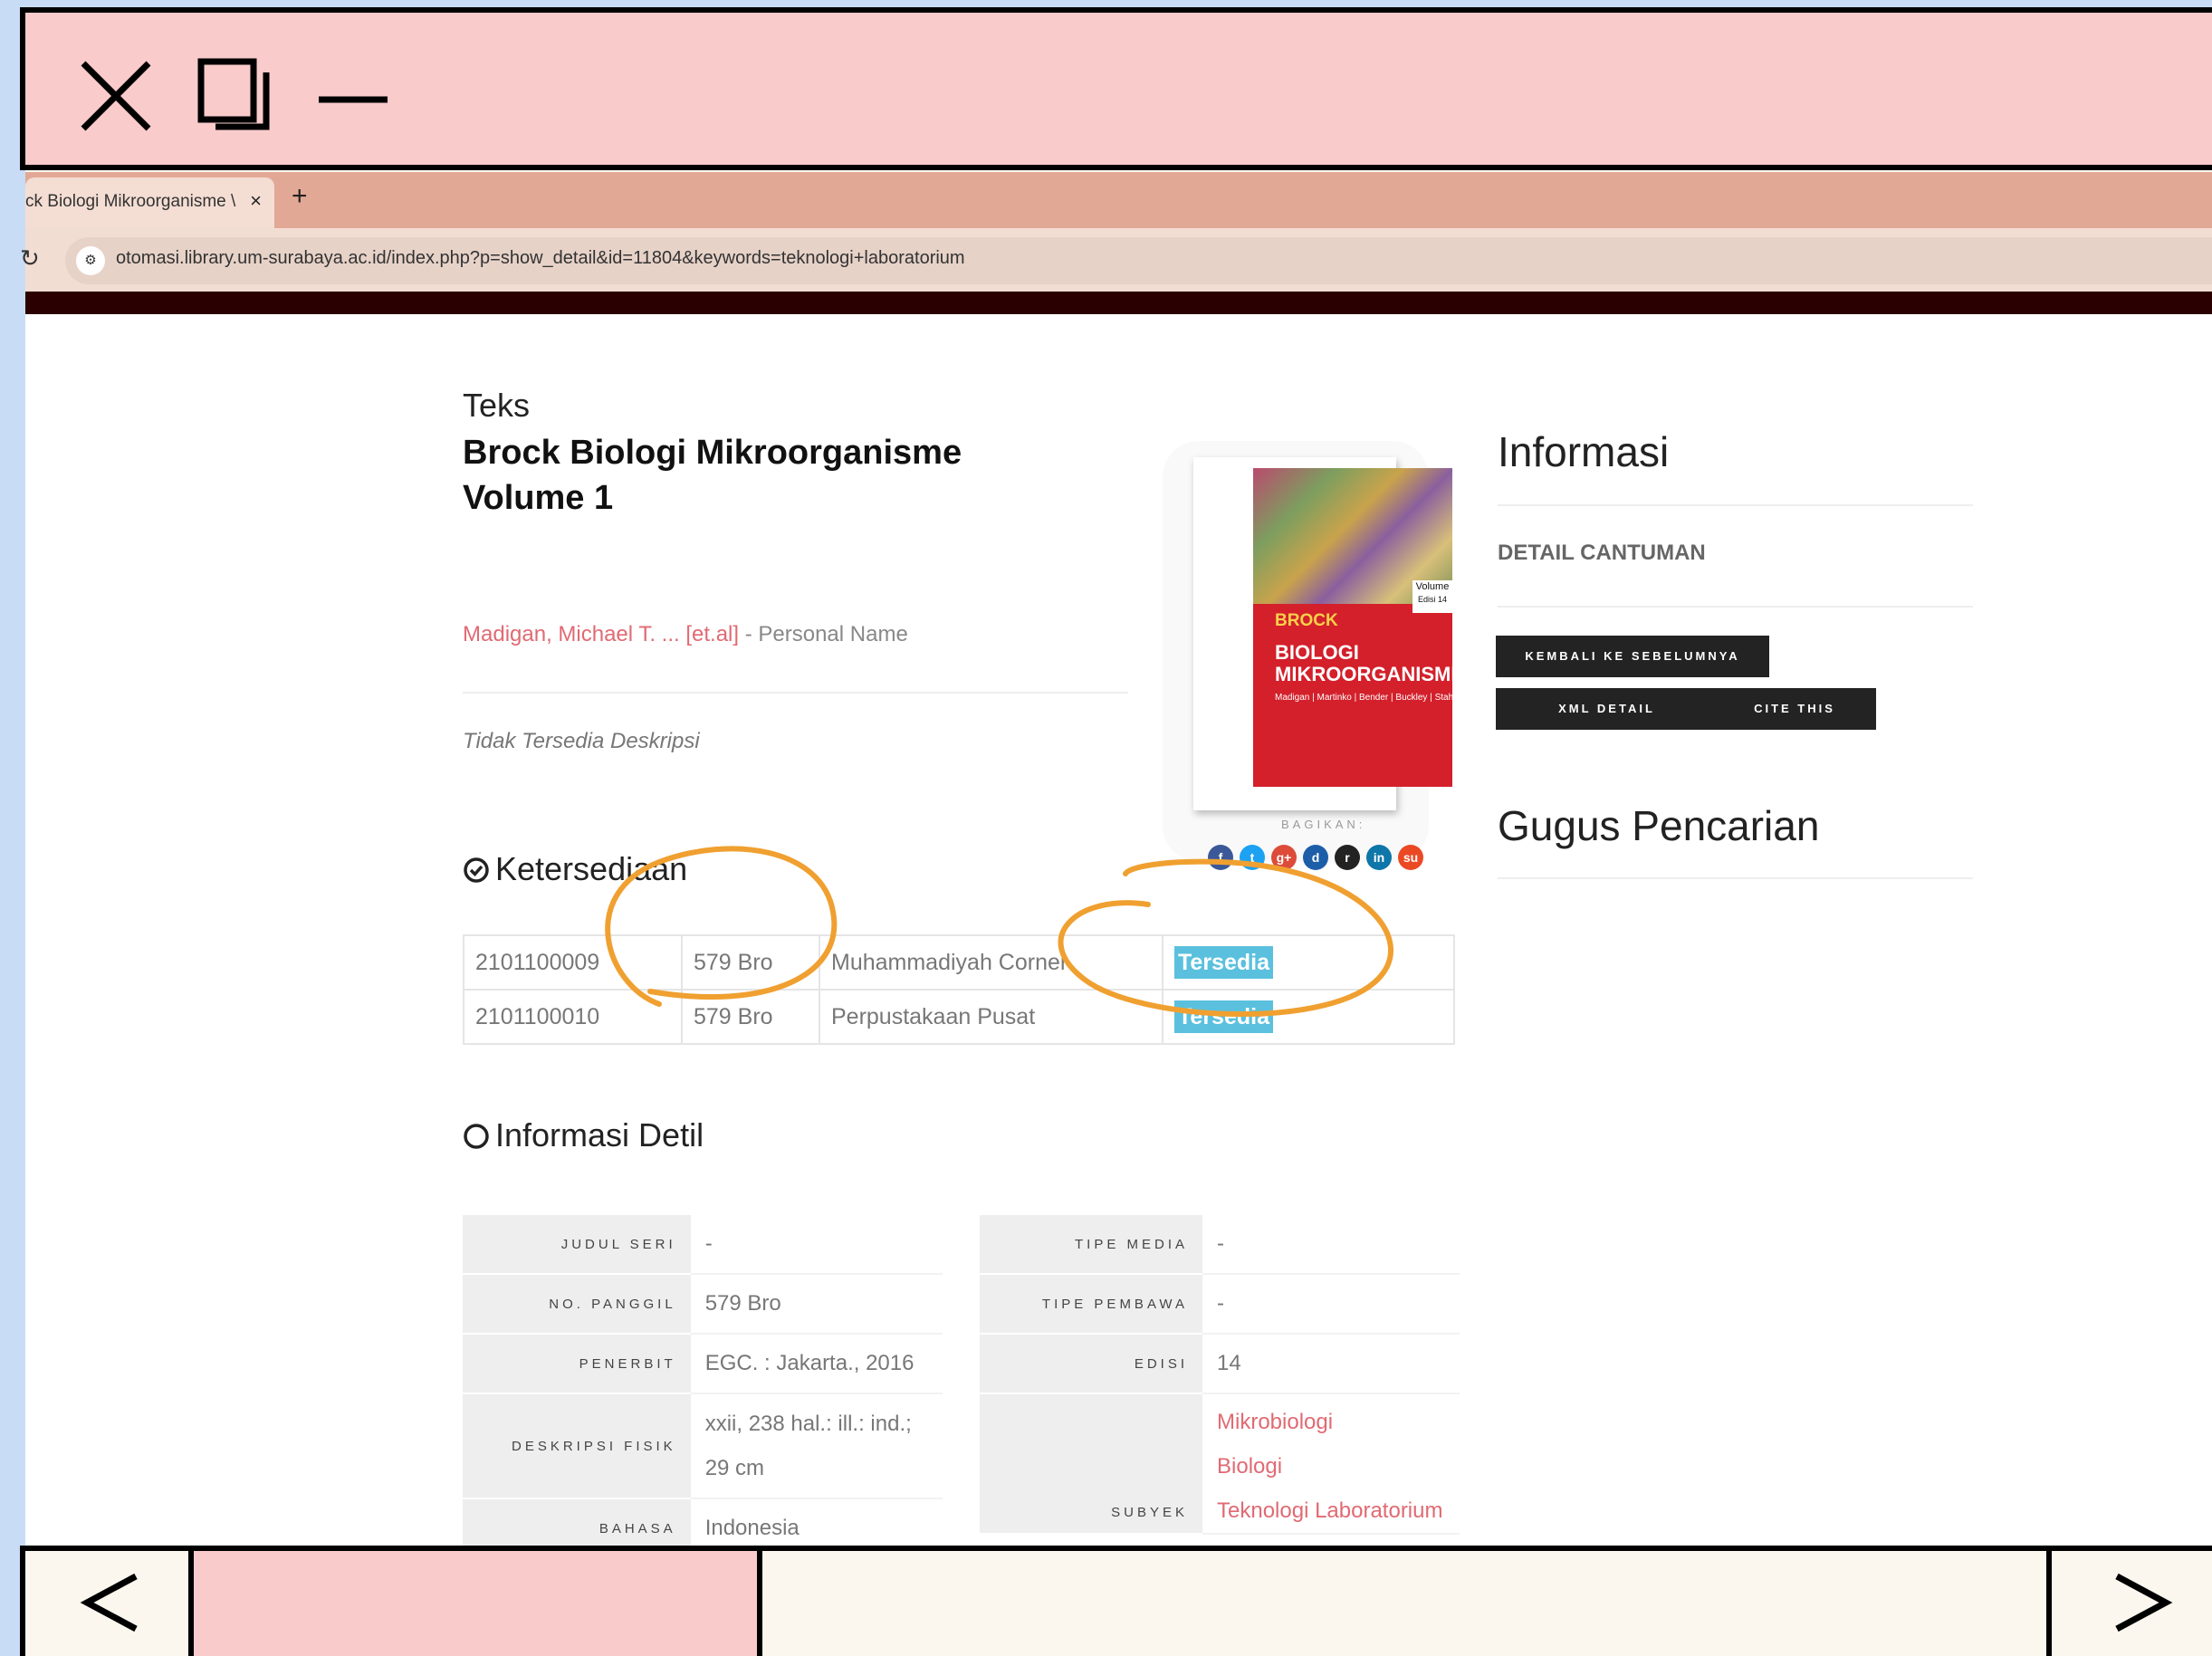  Describe the element at coordinates (573, 962) in the screenshot. I see `item-code: 2101100009` at that location.